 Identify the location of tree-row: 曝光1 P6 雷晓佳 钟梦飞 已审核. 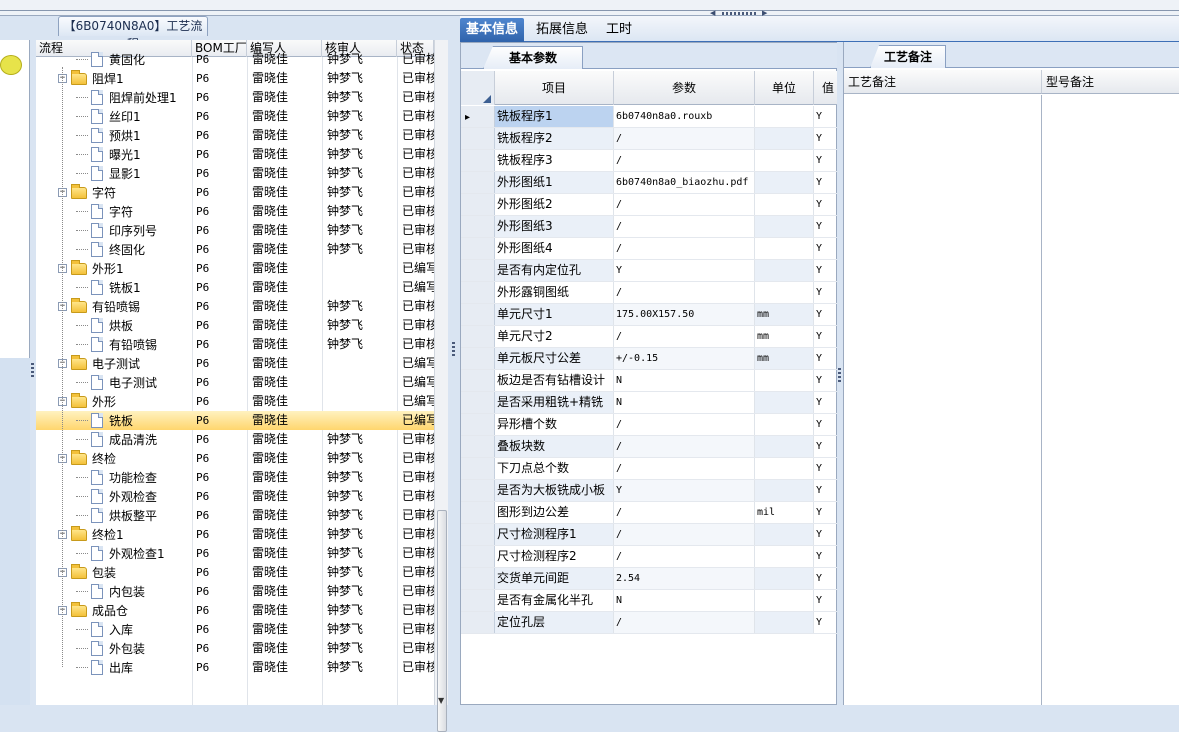
(235, 154).